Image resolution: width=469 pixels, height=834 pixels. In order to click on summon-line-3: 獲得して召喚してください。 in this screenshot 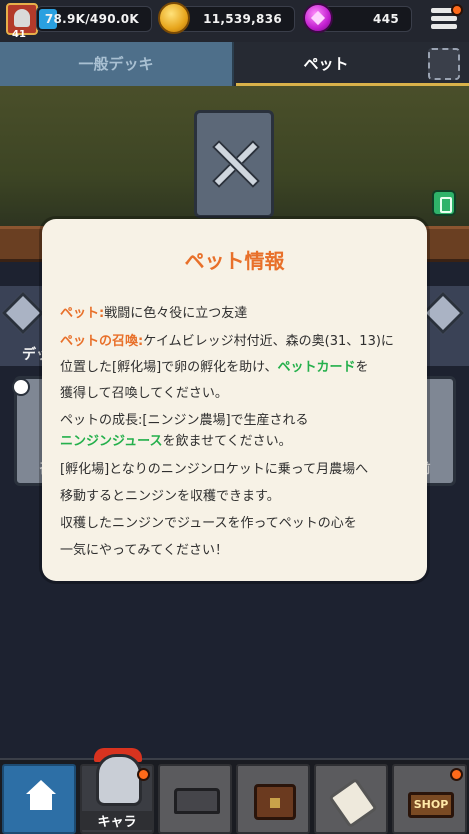, I will do `click(144, 393)`.